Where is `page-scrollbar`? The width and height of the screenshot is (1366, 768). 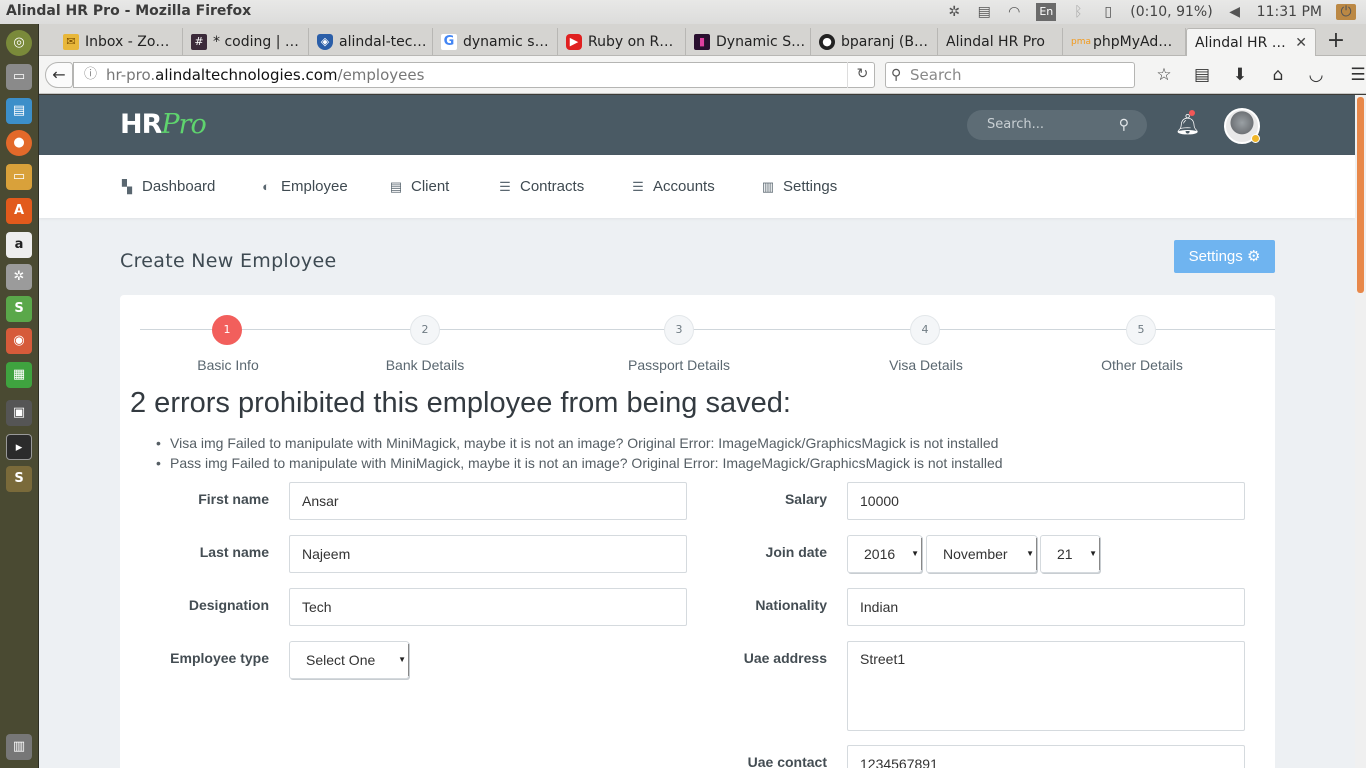 page-scrollbar is located at coordinates (1360, 431).